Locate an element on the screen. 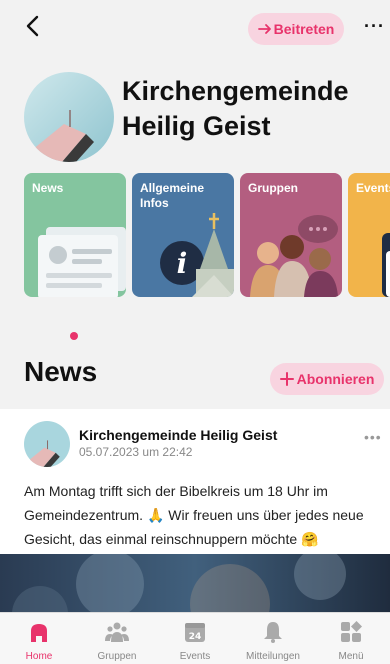 The image size is (390, 664). post-author-avatar is located at coordinates (47, 444).